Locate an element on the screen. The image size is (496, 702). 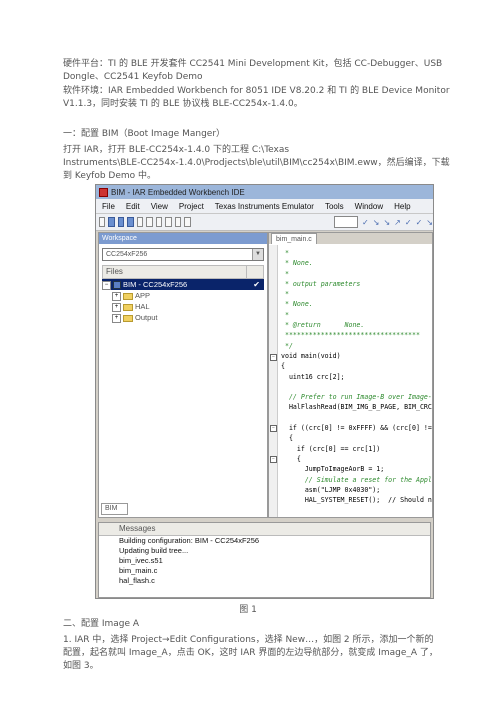
tree-item-hal: + HAL is located at coordinates (183, 306).